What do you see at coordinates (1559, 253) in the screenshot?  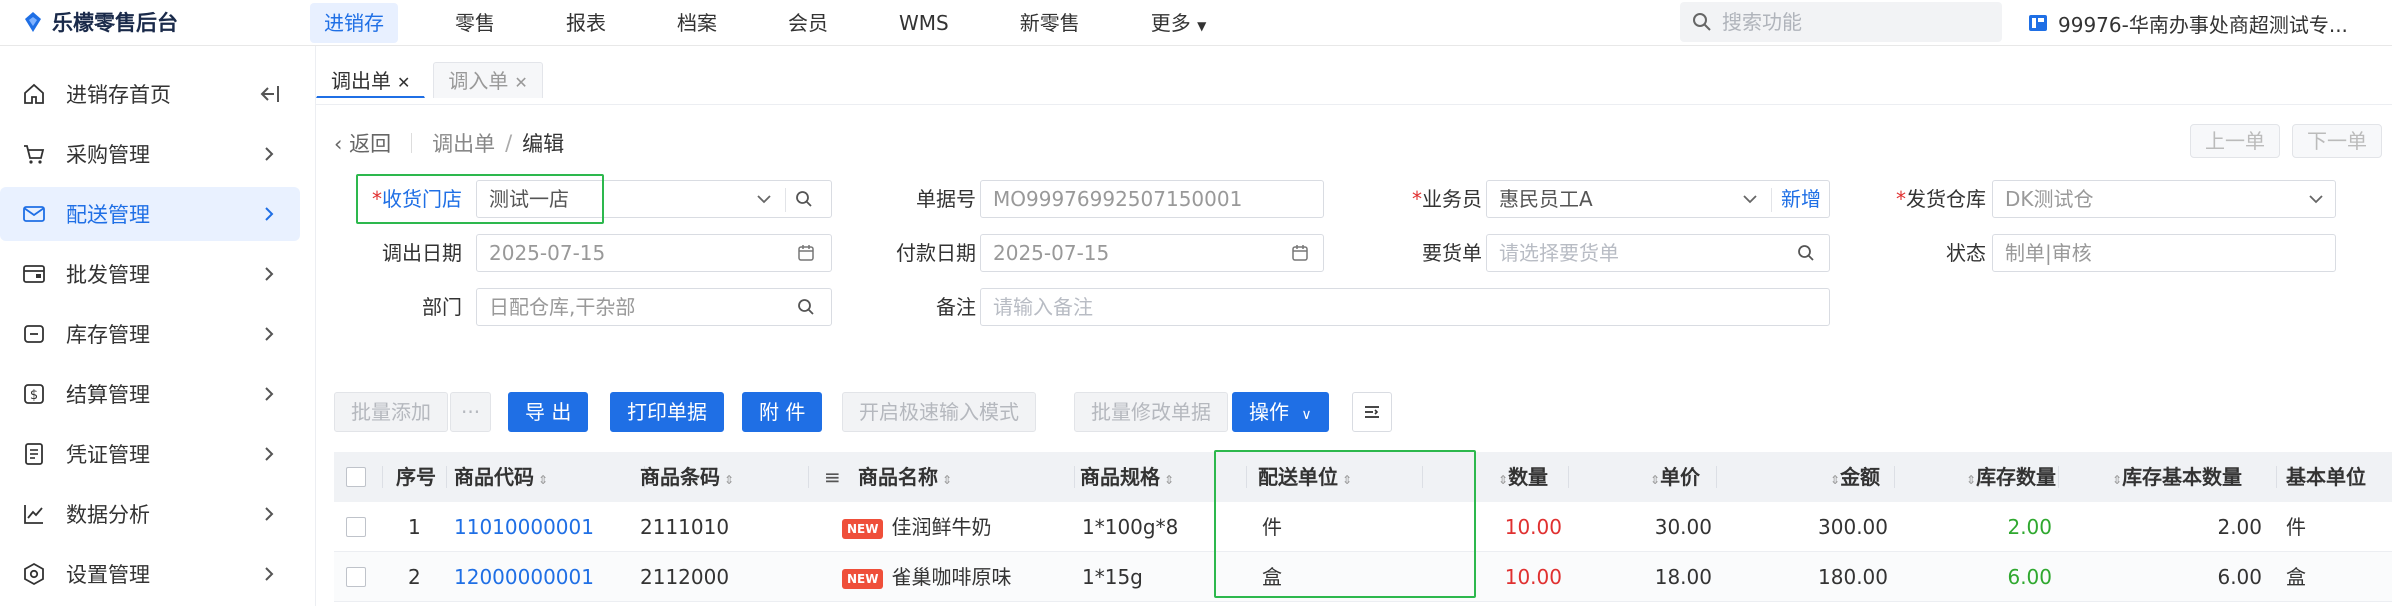 I see `request-doc-placeholder: 请选择要货单` at bounding box center [1559, 253].